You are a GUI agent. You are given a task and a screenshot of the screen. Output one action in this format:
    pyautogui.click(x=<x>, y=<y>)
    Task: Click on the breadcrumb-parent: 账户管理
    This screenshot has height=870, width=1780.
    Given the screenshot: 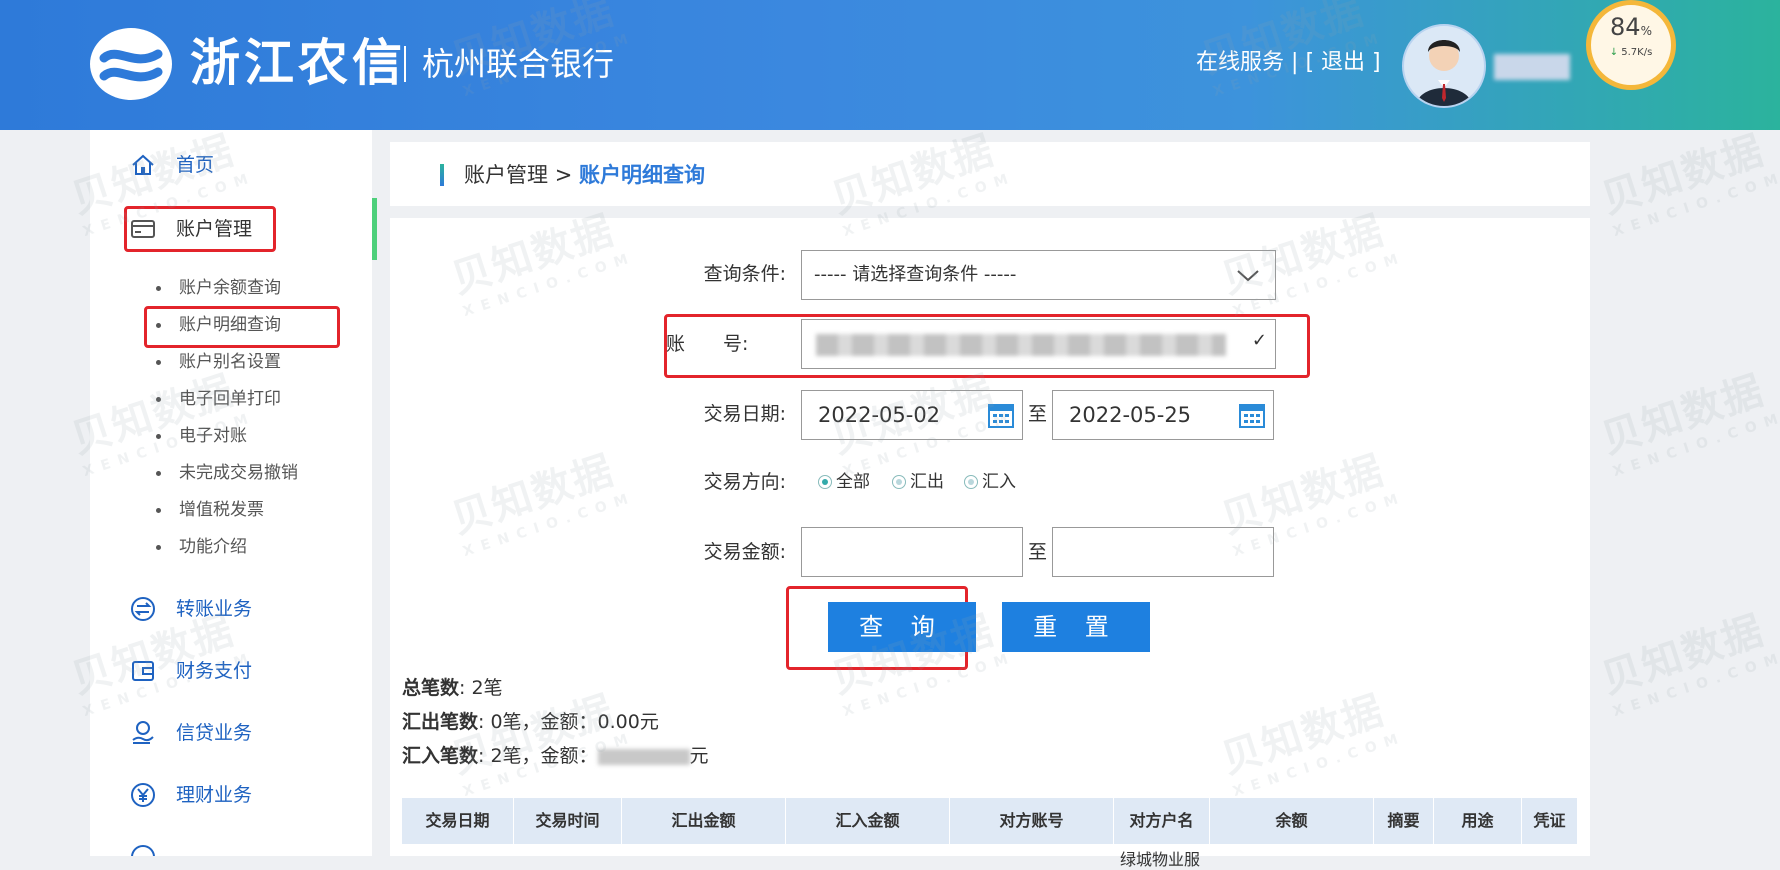 What is the action you would take?
    pyautogui.click(x=506, y=175)
    